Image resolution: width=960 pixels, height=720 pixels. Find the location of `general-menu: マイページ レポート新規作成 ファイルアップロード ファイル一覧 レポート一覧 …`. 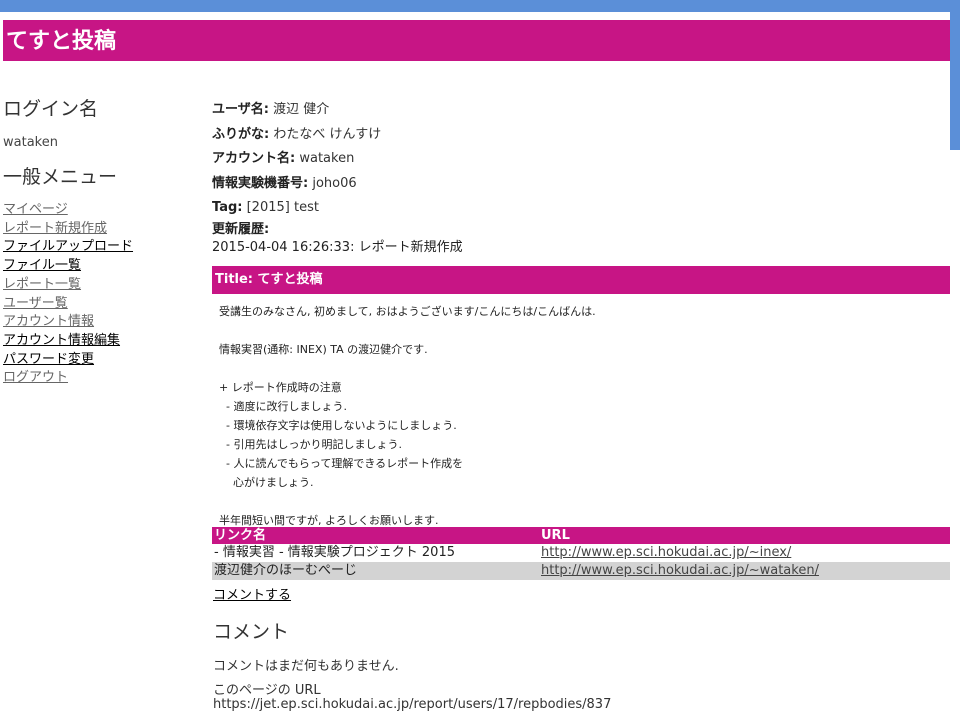

general-menu: マイページ レポート新規作成 ファイルアップロード ファイル一覧 レポート一覧 … is located at coordinates (98, 294).